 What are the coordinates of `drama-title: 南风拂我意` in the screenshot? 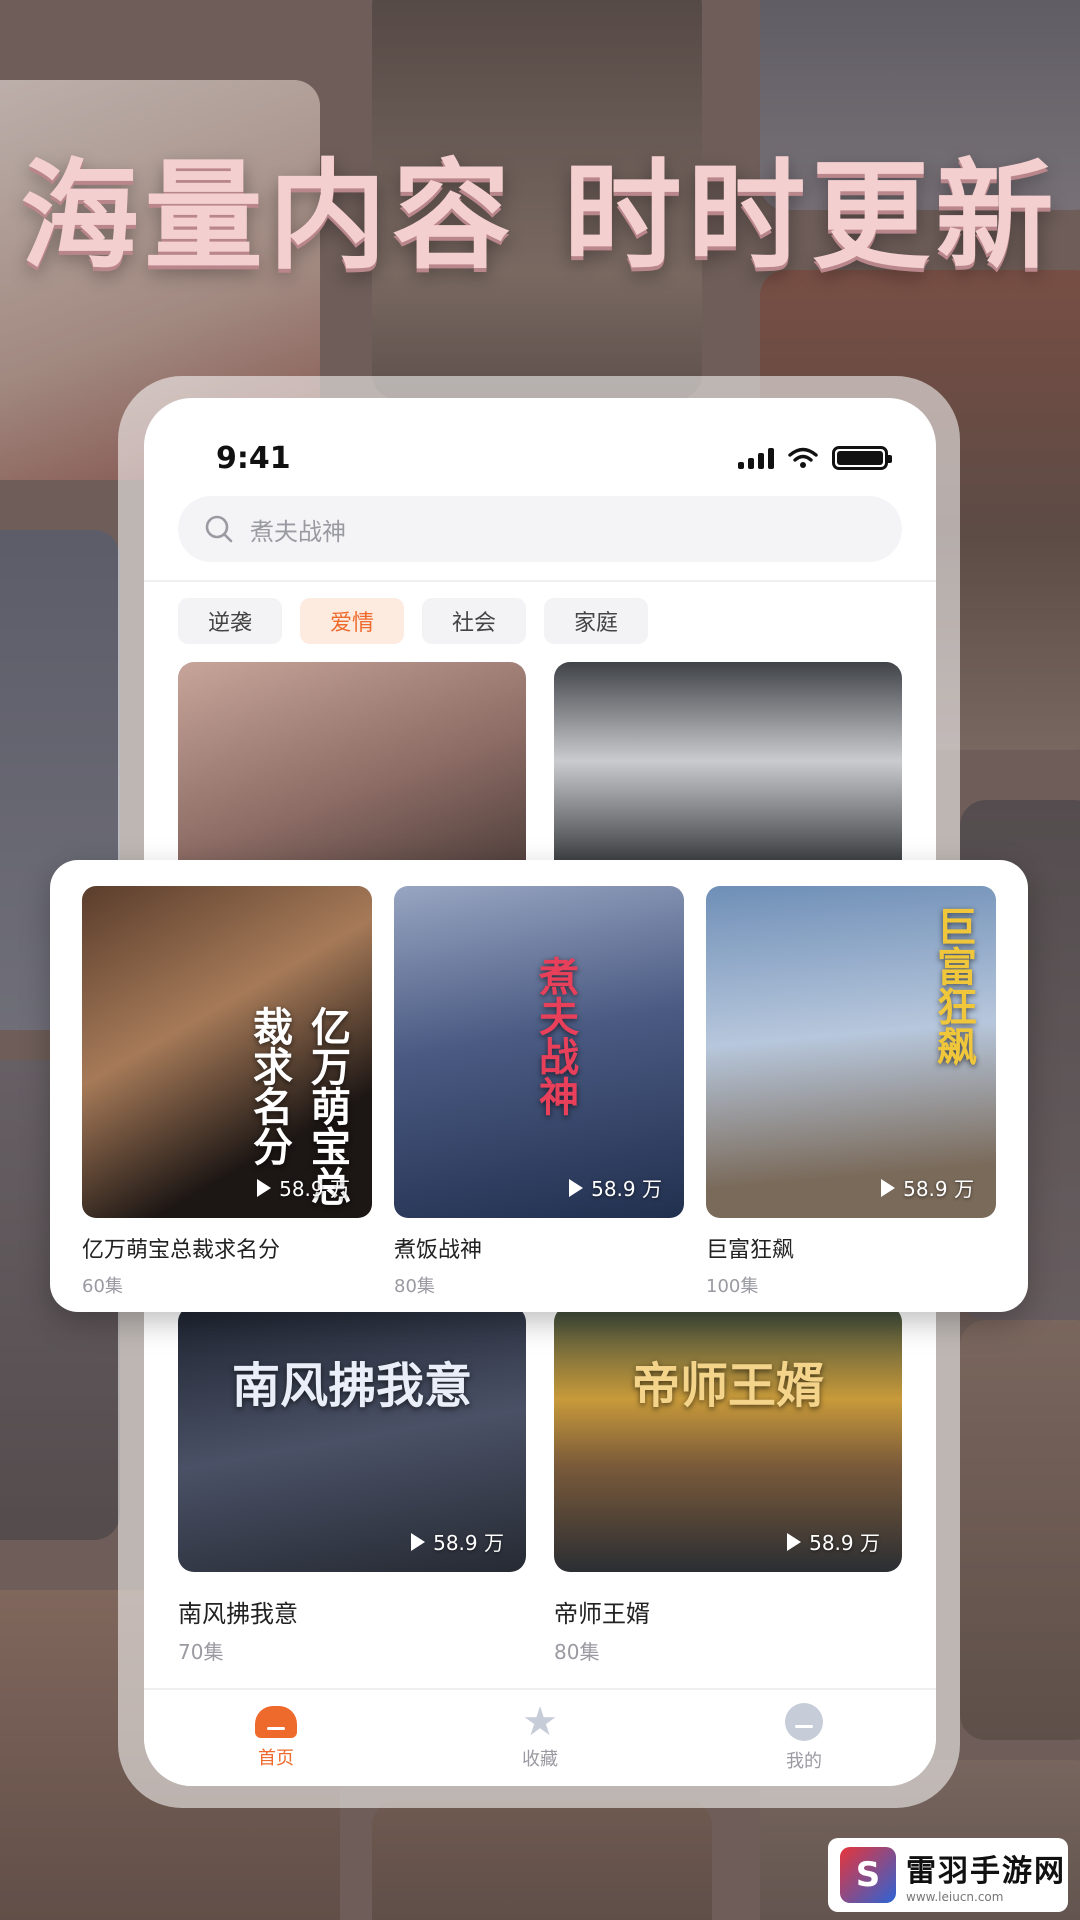 It's located at (238, 1611).